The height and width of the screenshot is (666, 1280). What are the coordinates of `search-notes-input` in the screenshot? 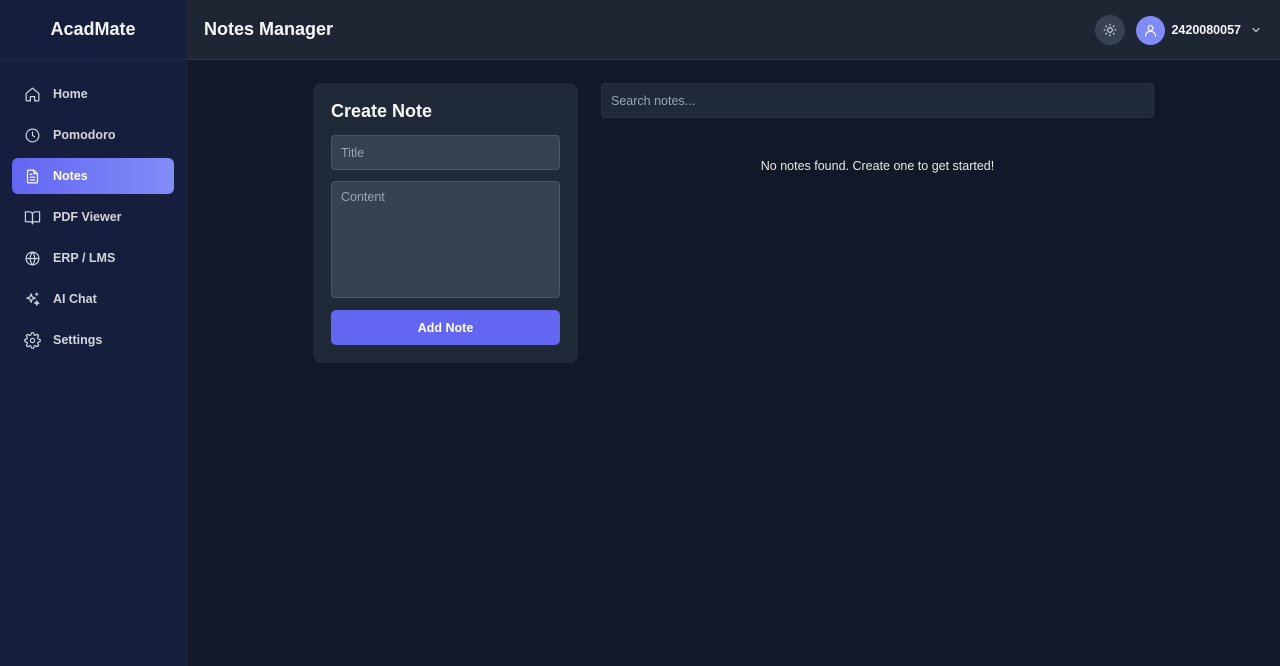 It's located at (877, 100).